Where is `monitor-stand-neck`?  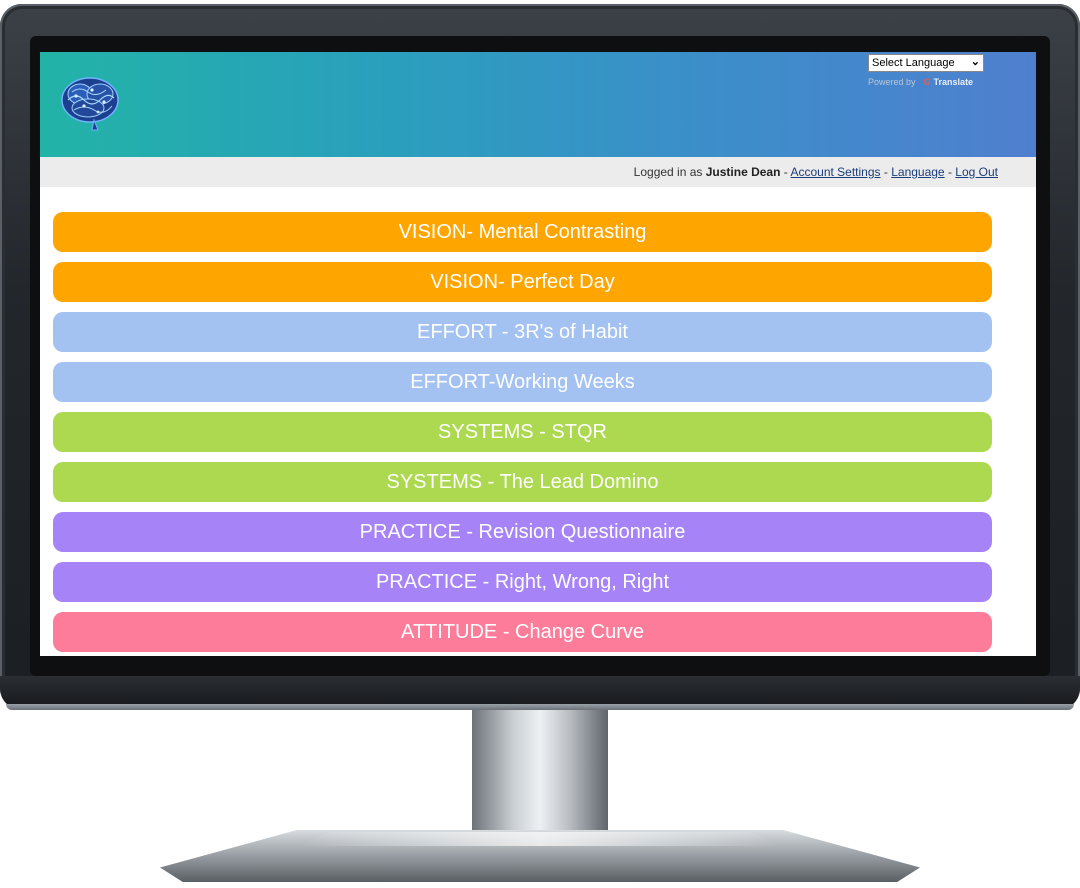
monitor-stand-neck is located at coordinates (540, 775).